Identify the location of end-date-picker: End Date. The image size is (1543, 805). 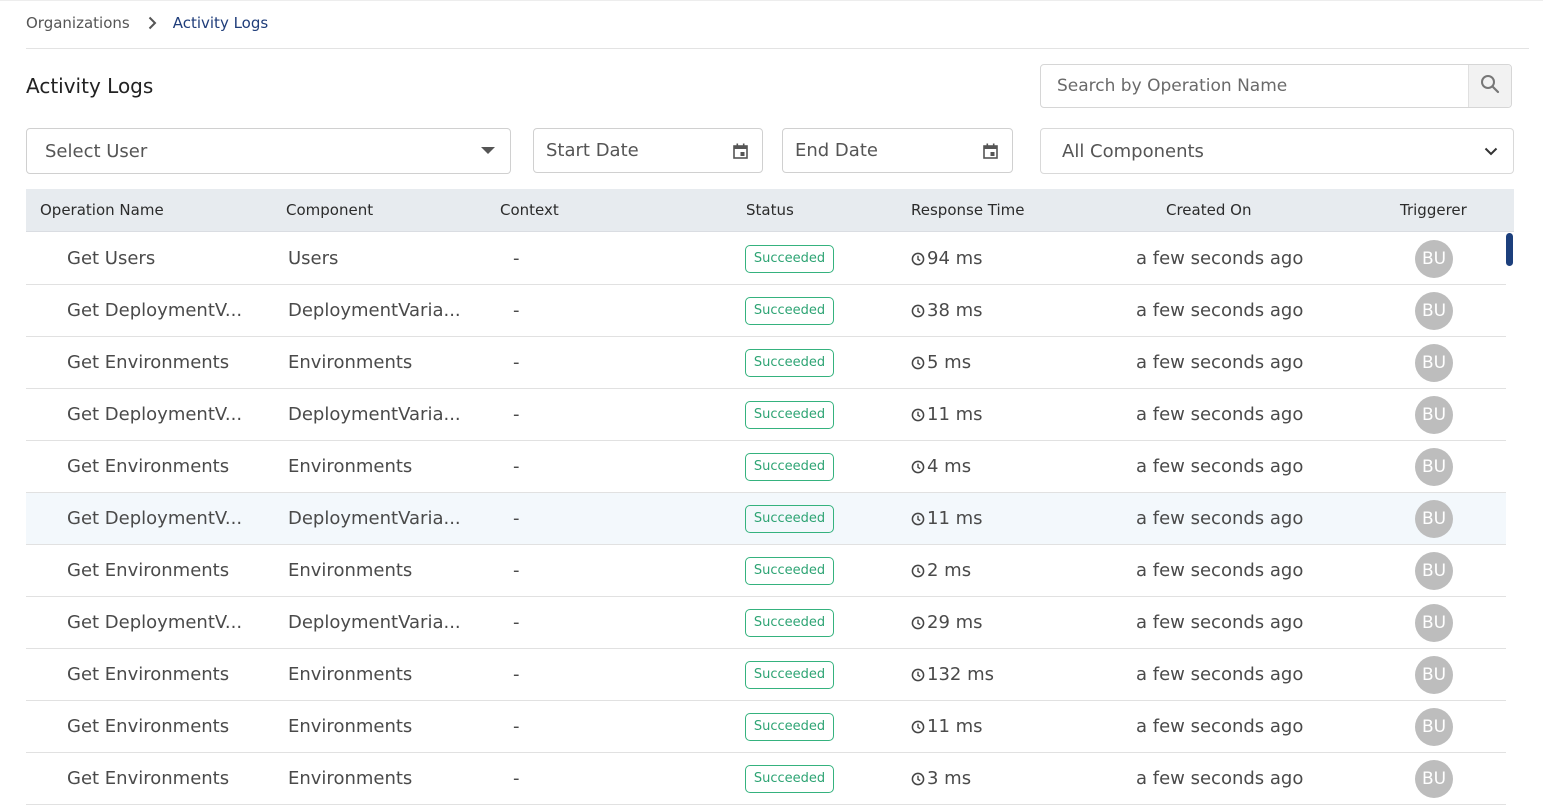
(897, 150).